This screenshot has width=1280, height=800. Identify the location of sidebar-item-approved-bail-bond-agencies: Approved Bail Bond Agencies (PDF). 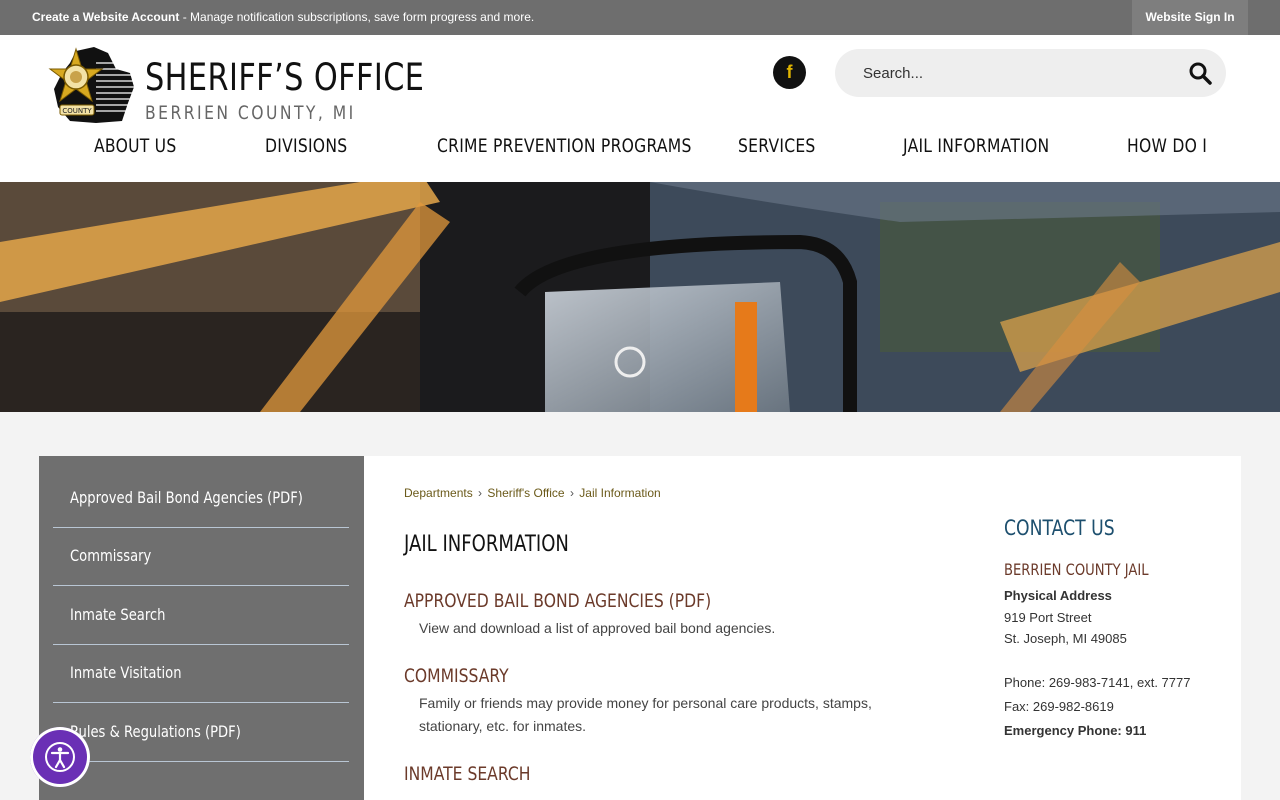
(201, 499).